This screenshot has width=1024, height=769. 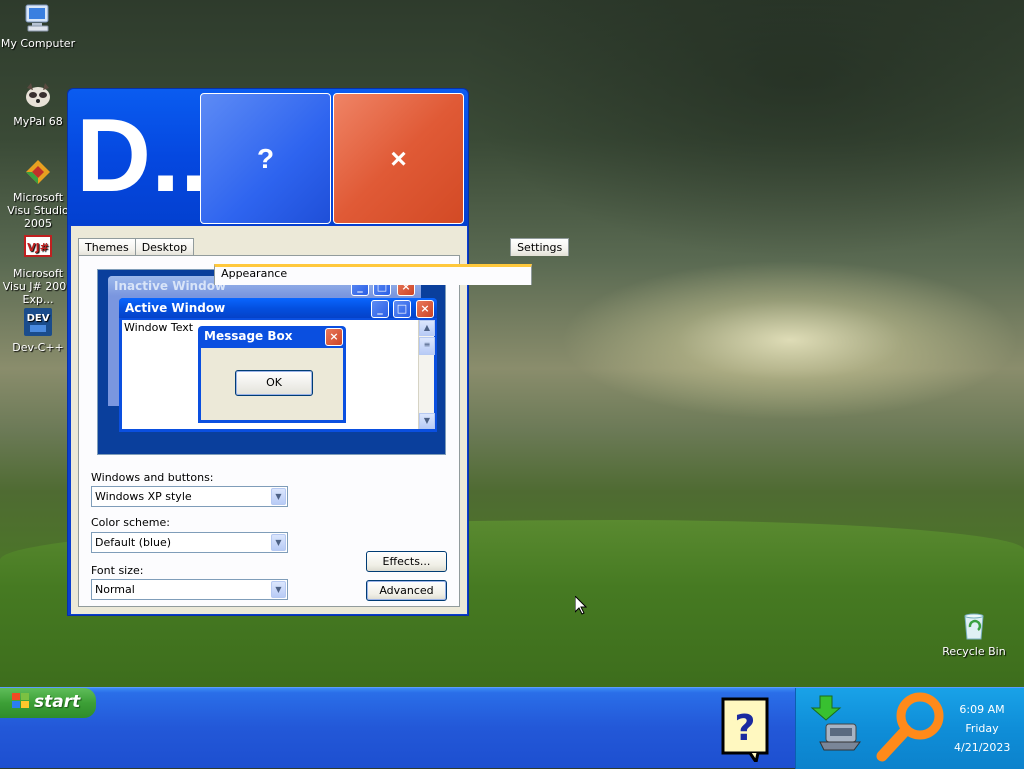 I want to click on clock-date: 4/21/2023, so click(x=982, y=747).